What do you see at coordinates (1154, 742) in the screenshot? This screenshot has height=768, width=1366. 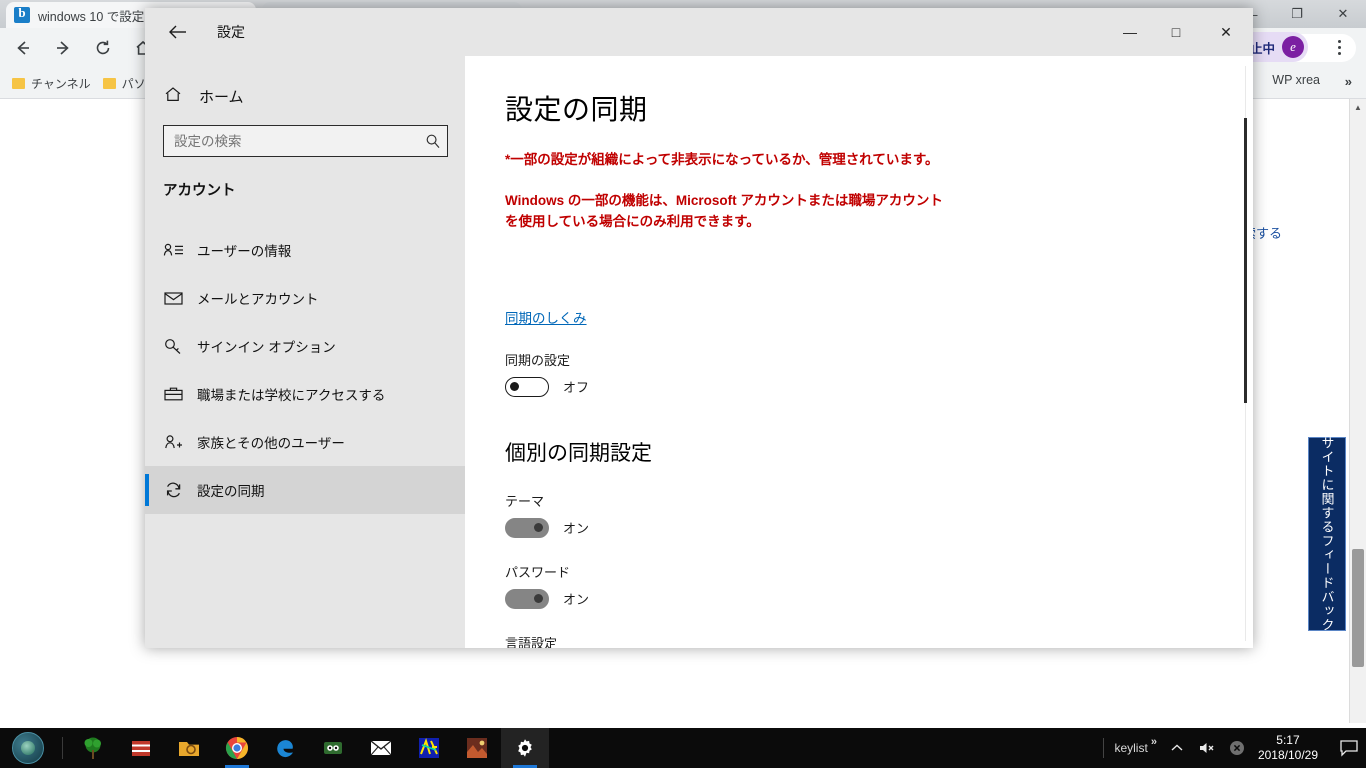 I see `tray-overflow-icon: »` at bounding box center [1154, 742].